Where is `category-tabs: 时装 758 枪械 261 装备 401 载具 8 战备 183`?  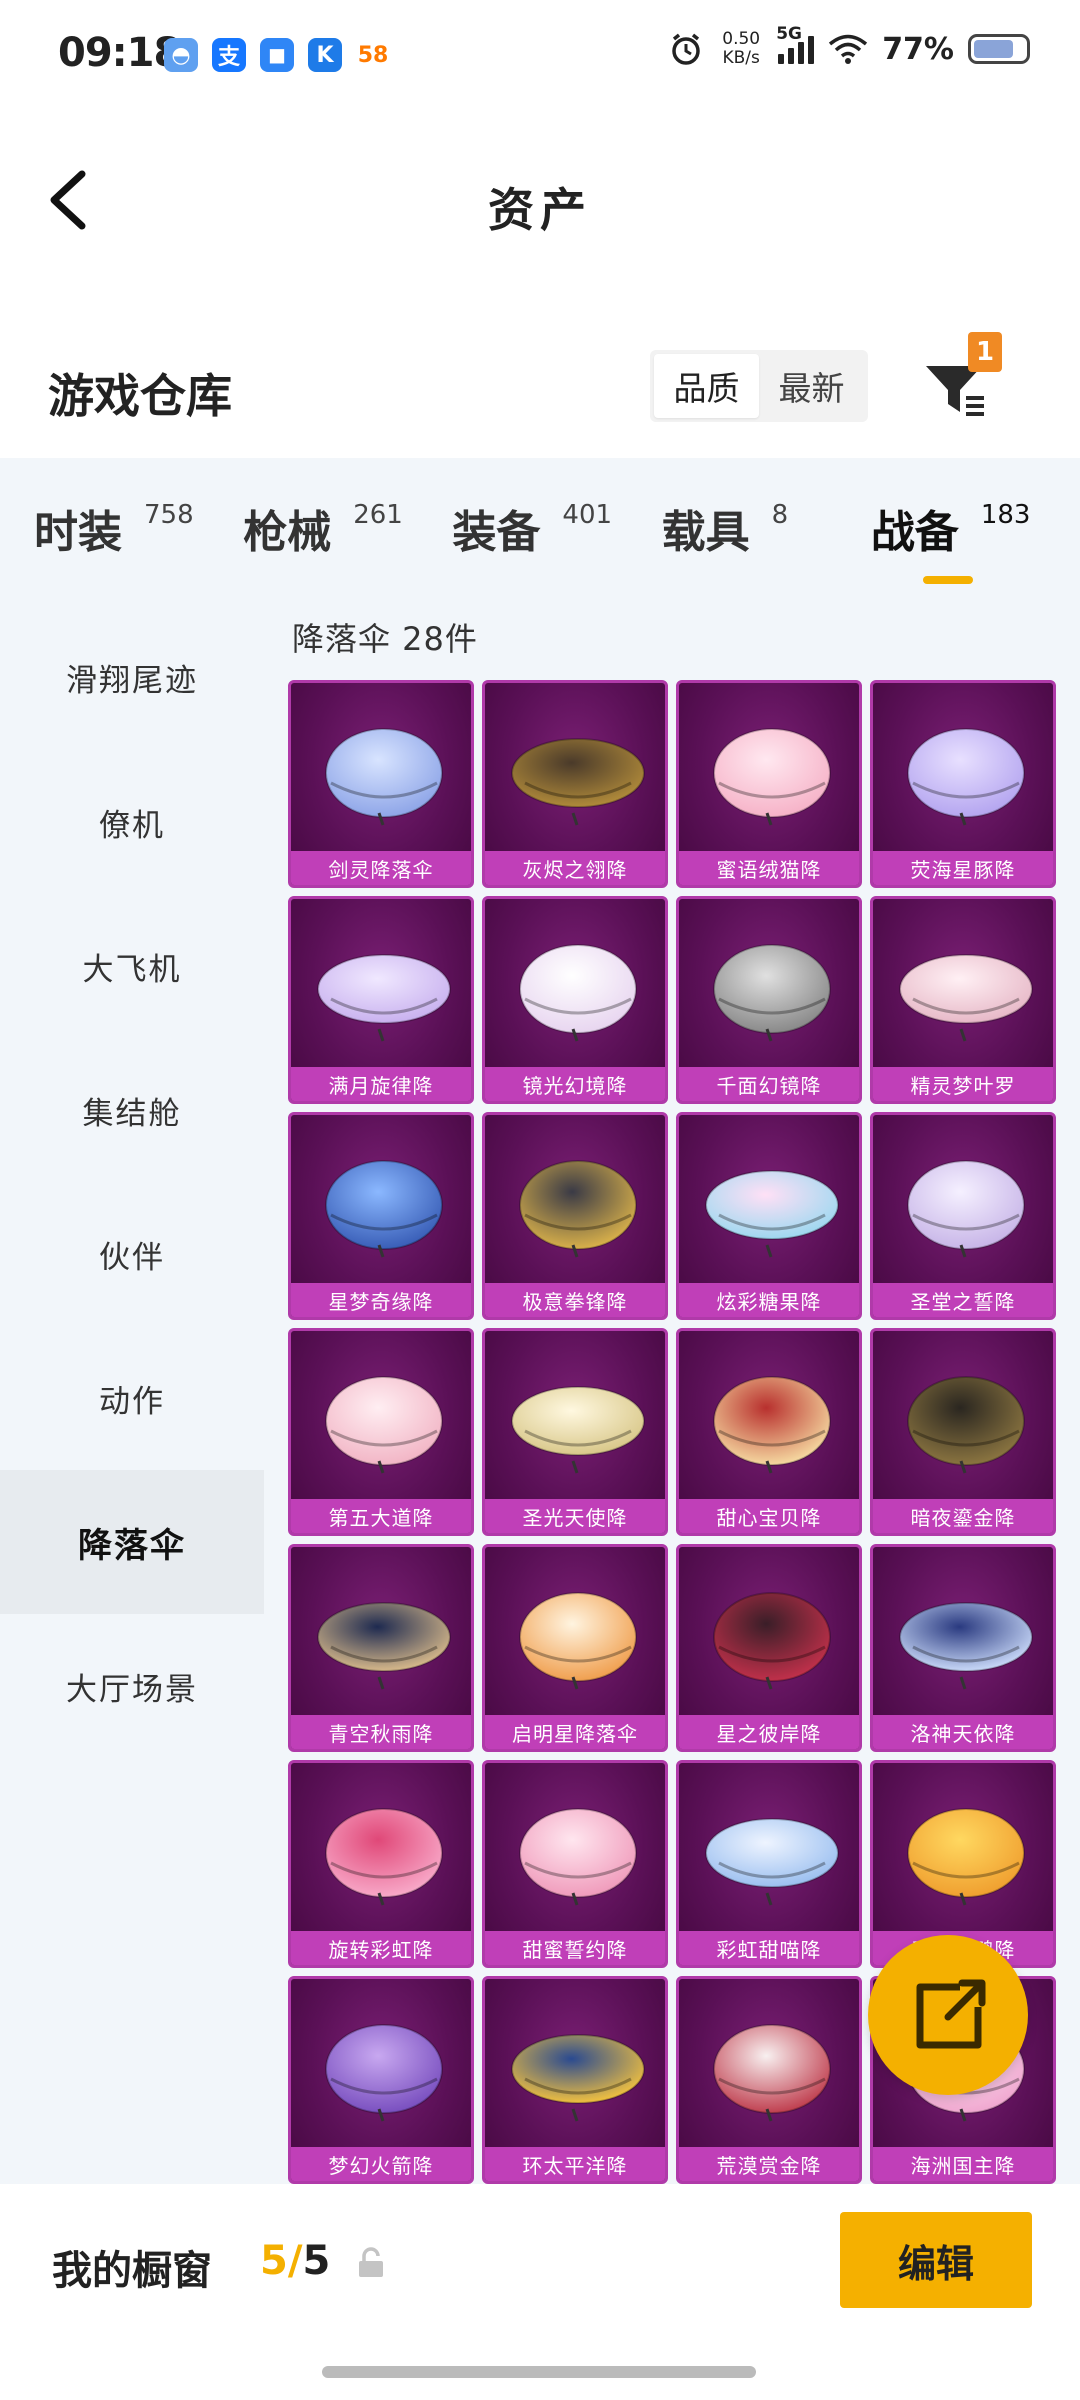 category-tabs: 时装 758 枪械 261 装备 401 载具 8 战备 183 is located at coordinates (540, 531).